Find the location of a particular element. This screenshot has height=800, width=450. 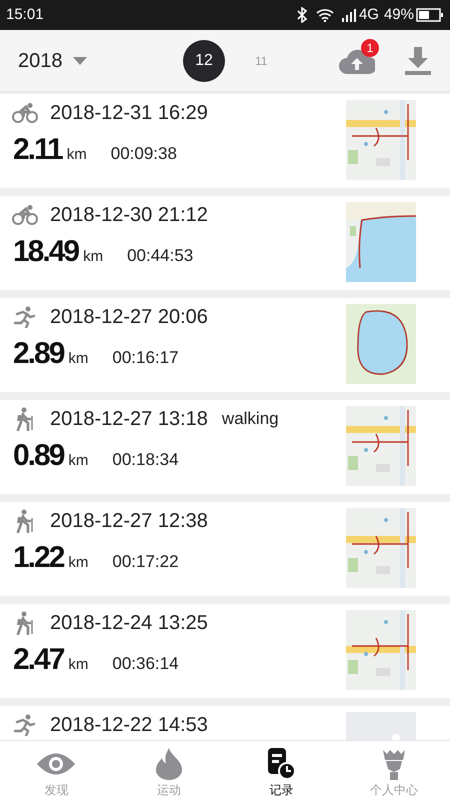

record-datetime: 2018-12-24 13:25 is located at coordinates (129, 623).